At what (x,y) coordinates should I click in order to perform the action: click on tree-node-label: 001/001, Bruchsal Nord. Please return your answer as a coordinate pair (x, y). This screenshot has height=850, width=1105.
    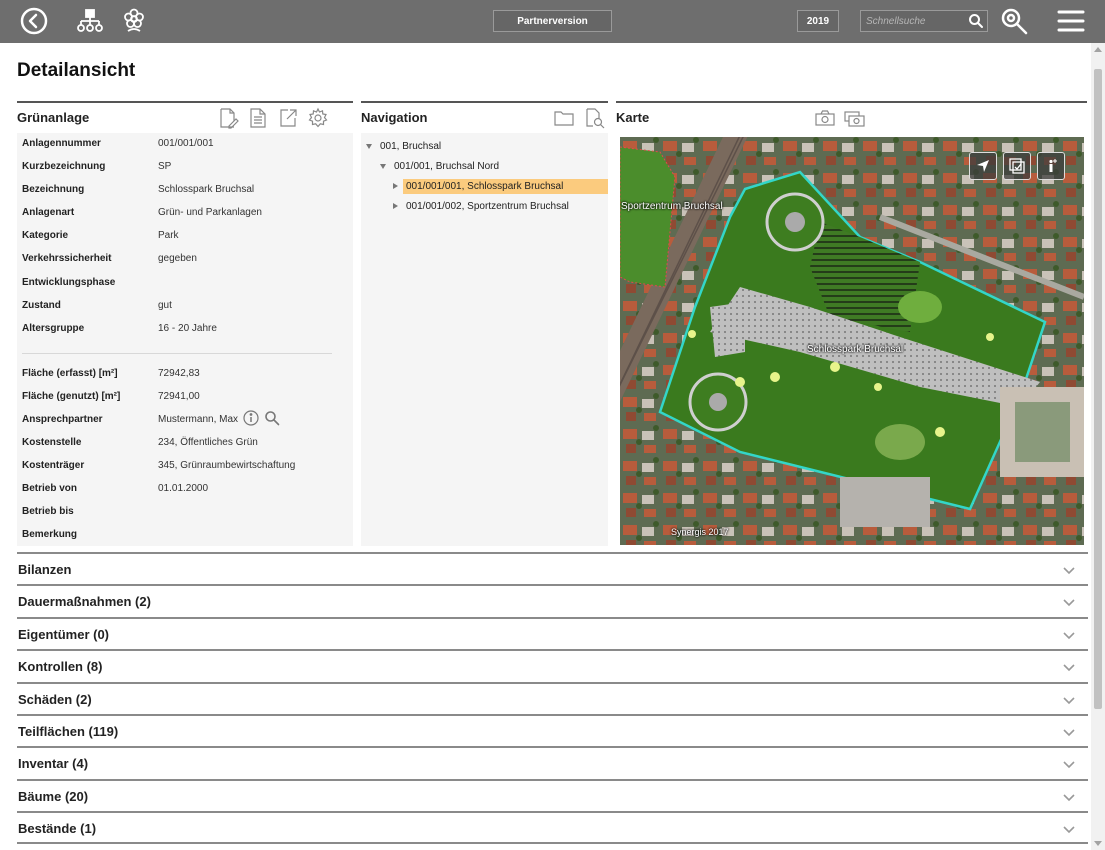
    Looking at the image, I should click on (446, 166).